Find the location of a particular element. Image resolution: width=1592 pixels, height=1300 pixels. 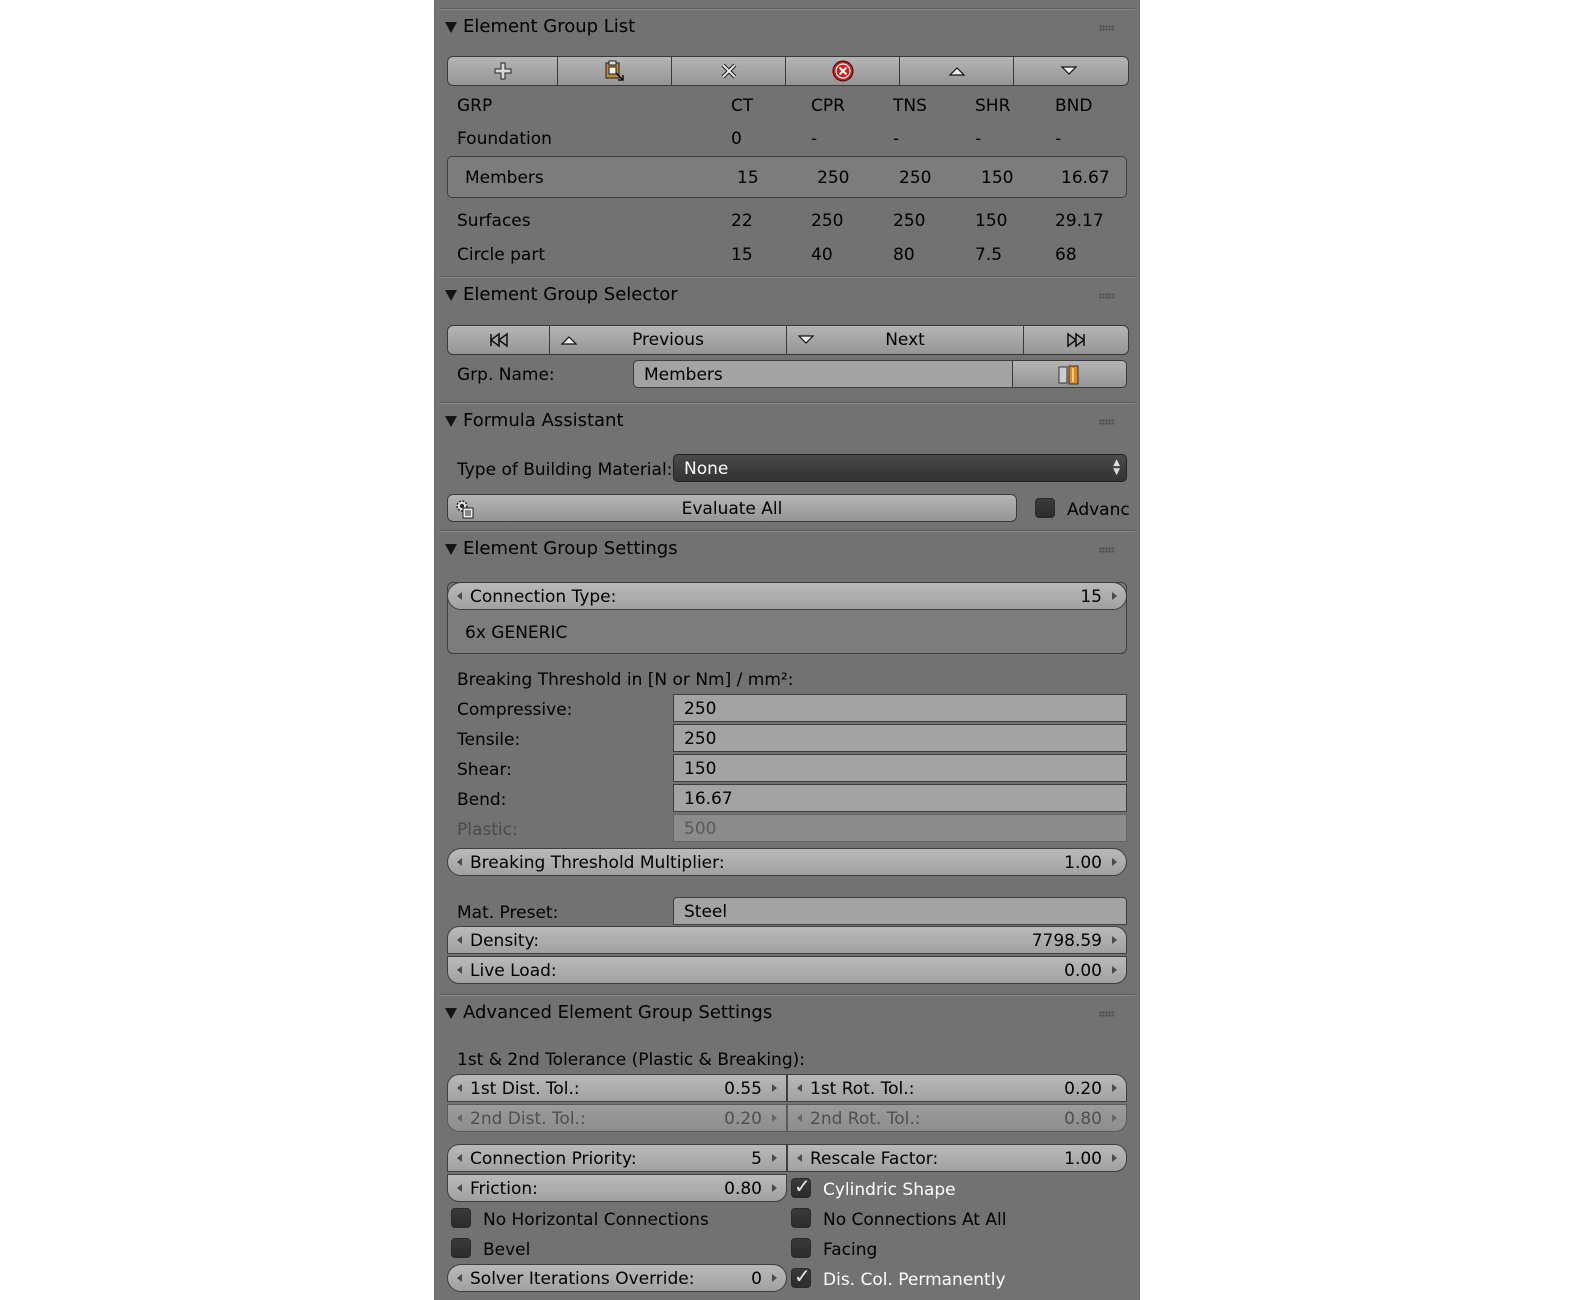

grp-name-label: Grp. Name: is located at coordinates (506, 375).